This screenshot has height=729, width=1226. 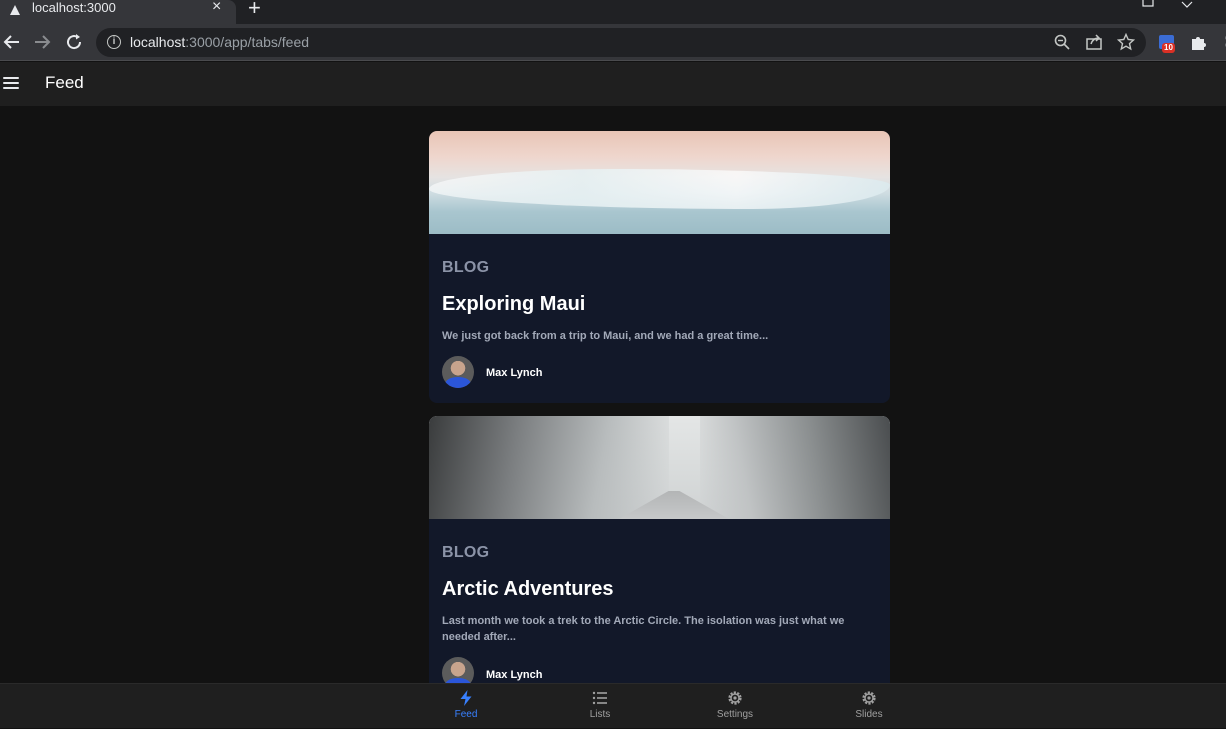 I want to click on browser-tabstrip: localhost:3000 × +, so click(x=613, y=12).